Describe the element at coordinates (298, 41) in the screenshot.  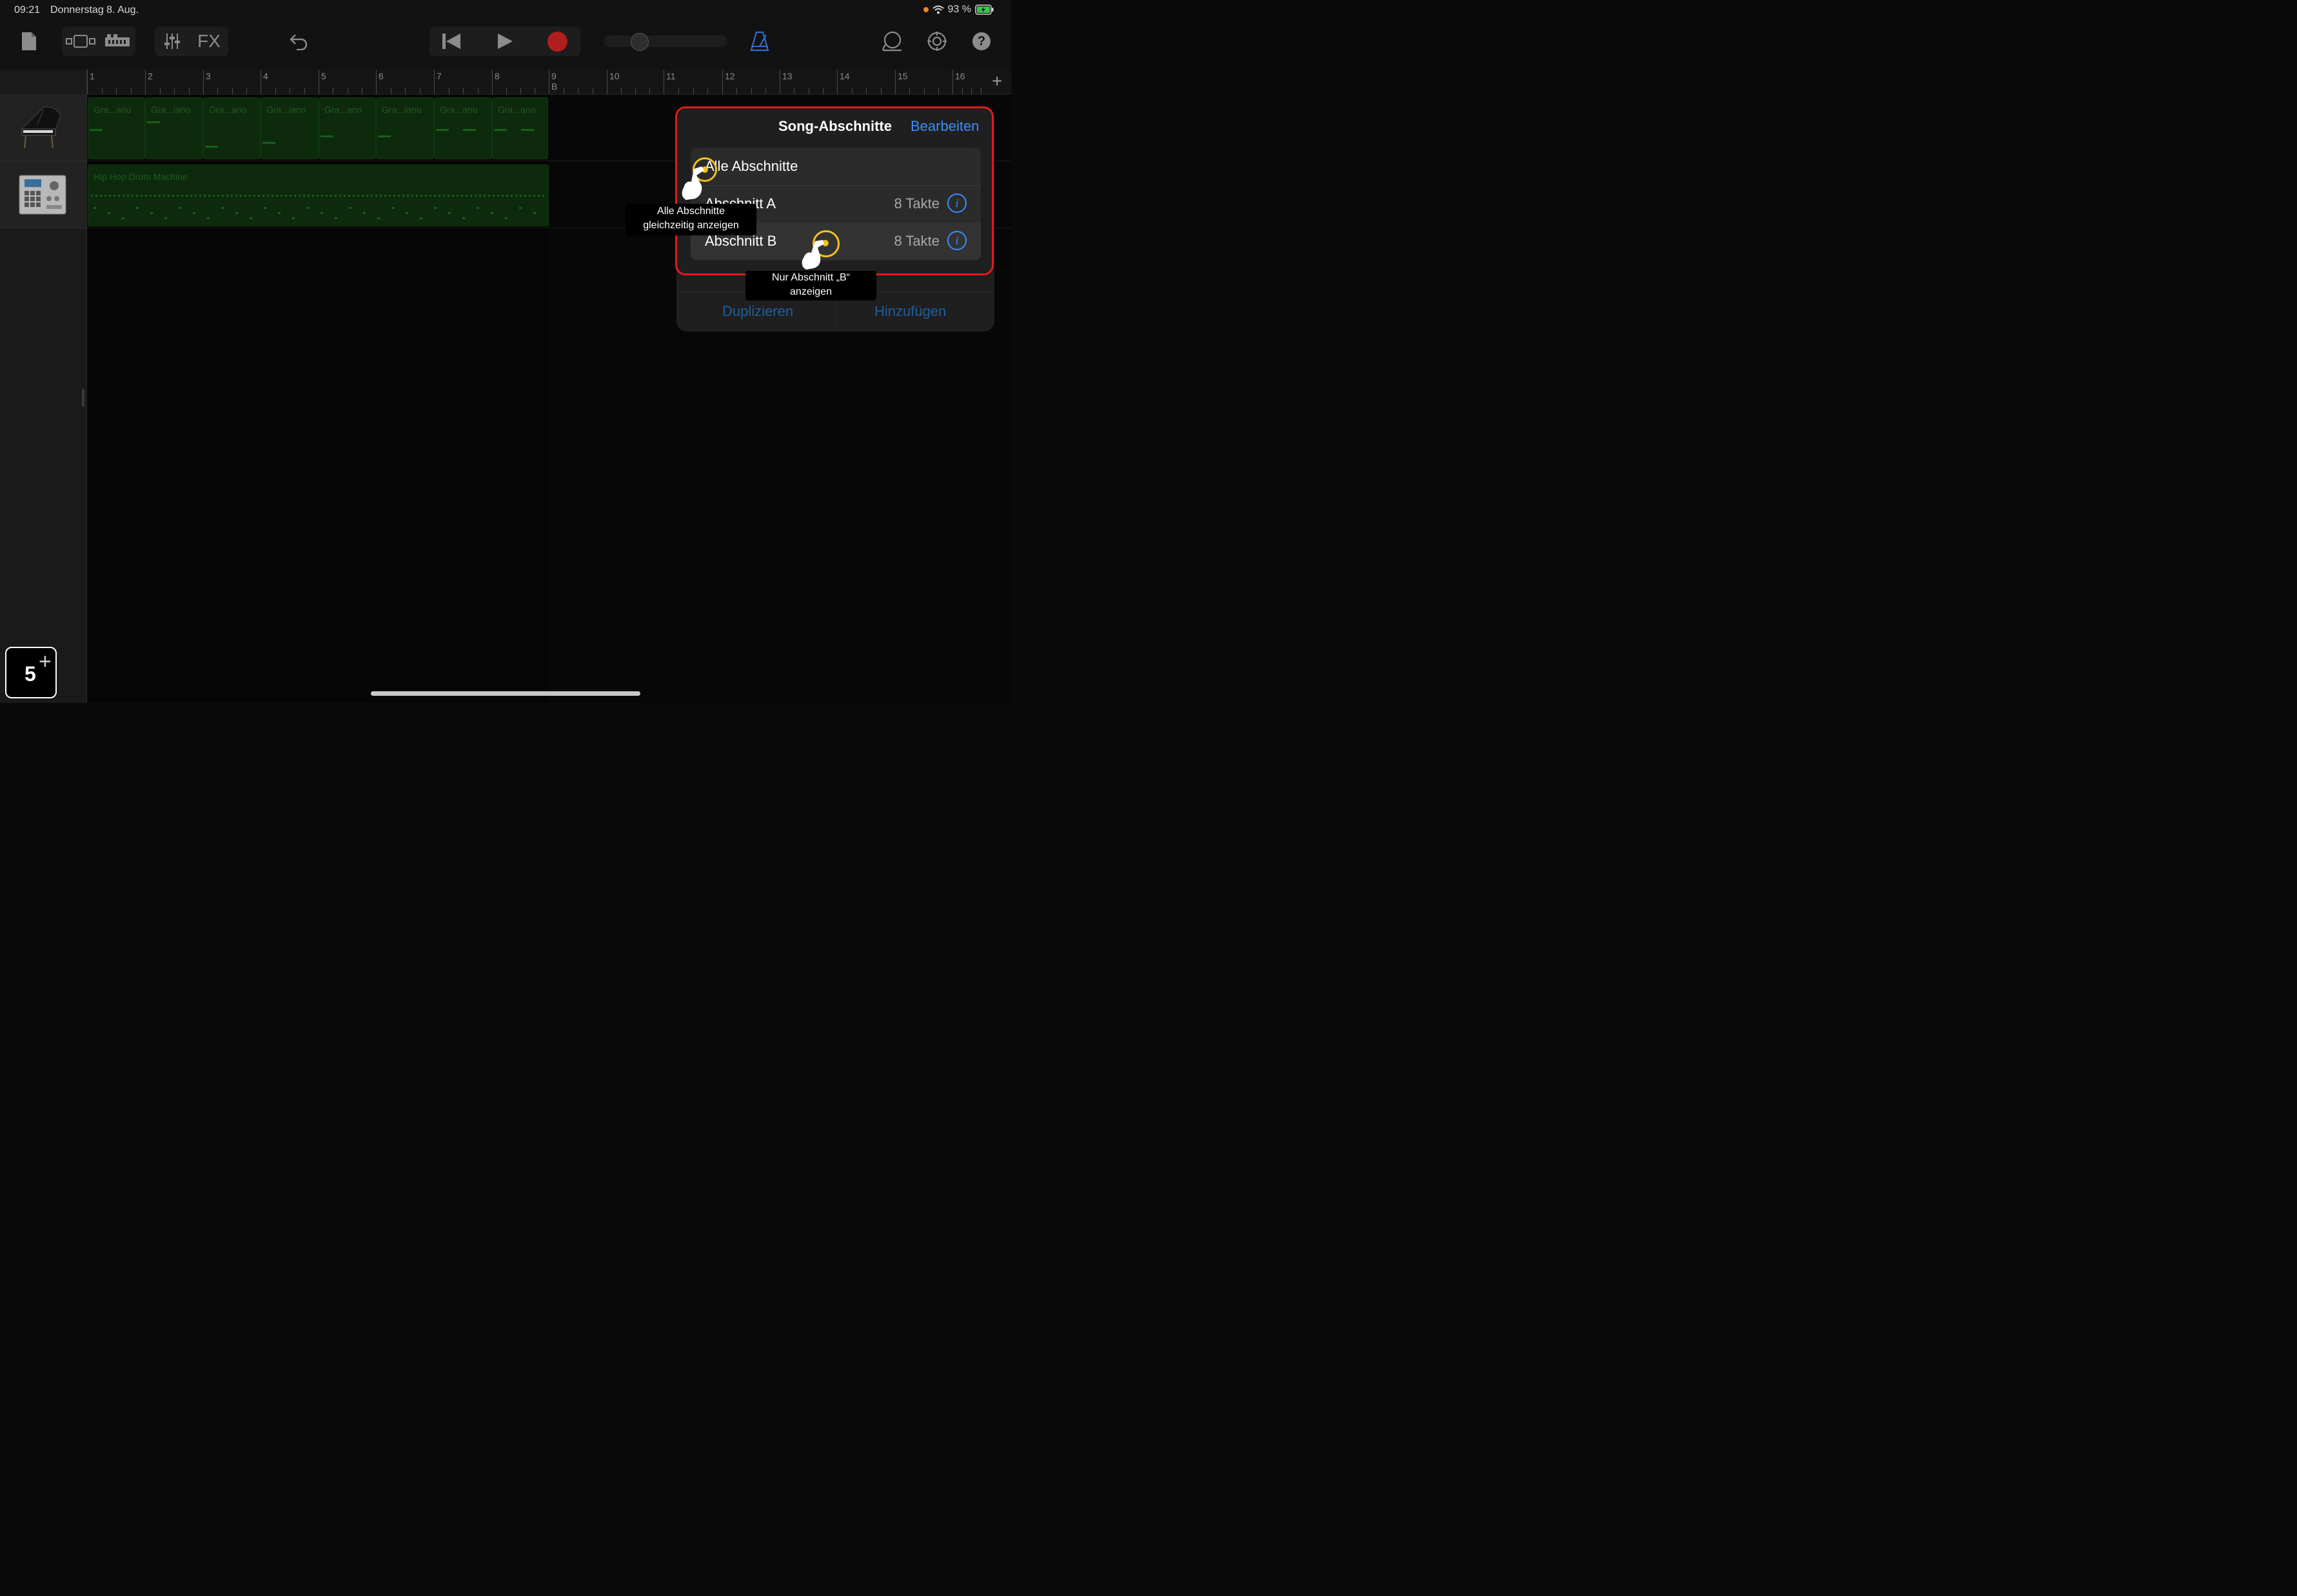
I see `undo-icon` at that location.